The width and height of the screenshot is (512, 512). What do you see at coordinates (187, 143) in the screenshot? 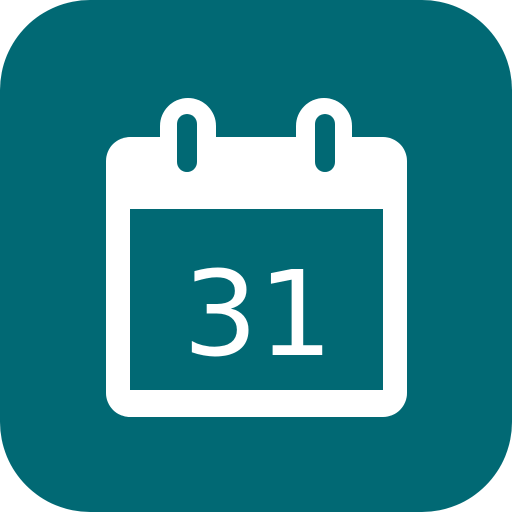
I see `calendar-ring-left-hole` at bounding box center [187, 143].